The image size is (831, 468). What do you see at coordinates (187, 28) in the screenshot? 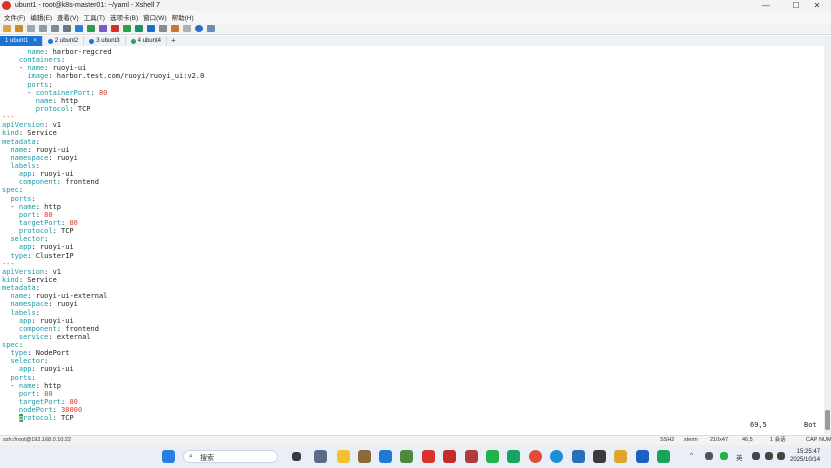
I see `layout-icon` at bounding box center [187, 28].